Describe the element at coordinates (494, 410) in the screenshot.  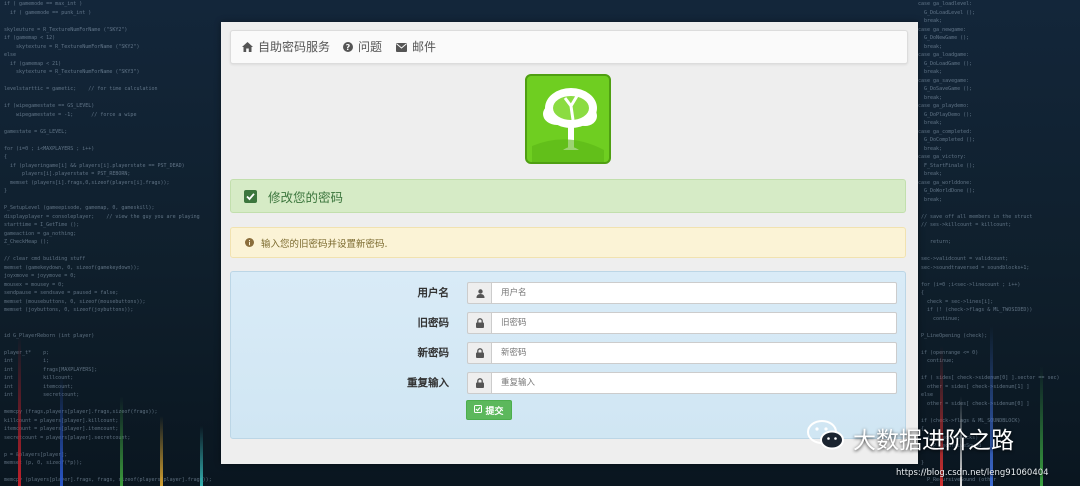
I see `submit-label: 提交` at that location.